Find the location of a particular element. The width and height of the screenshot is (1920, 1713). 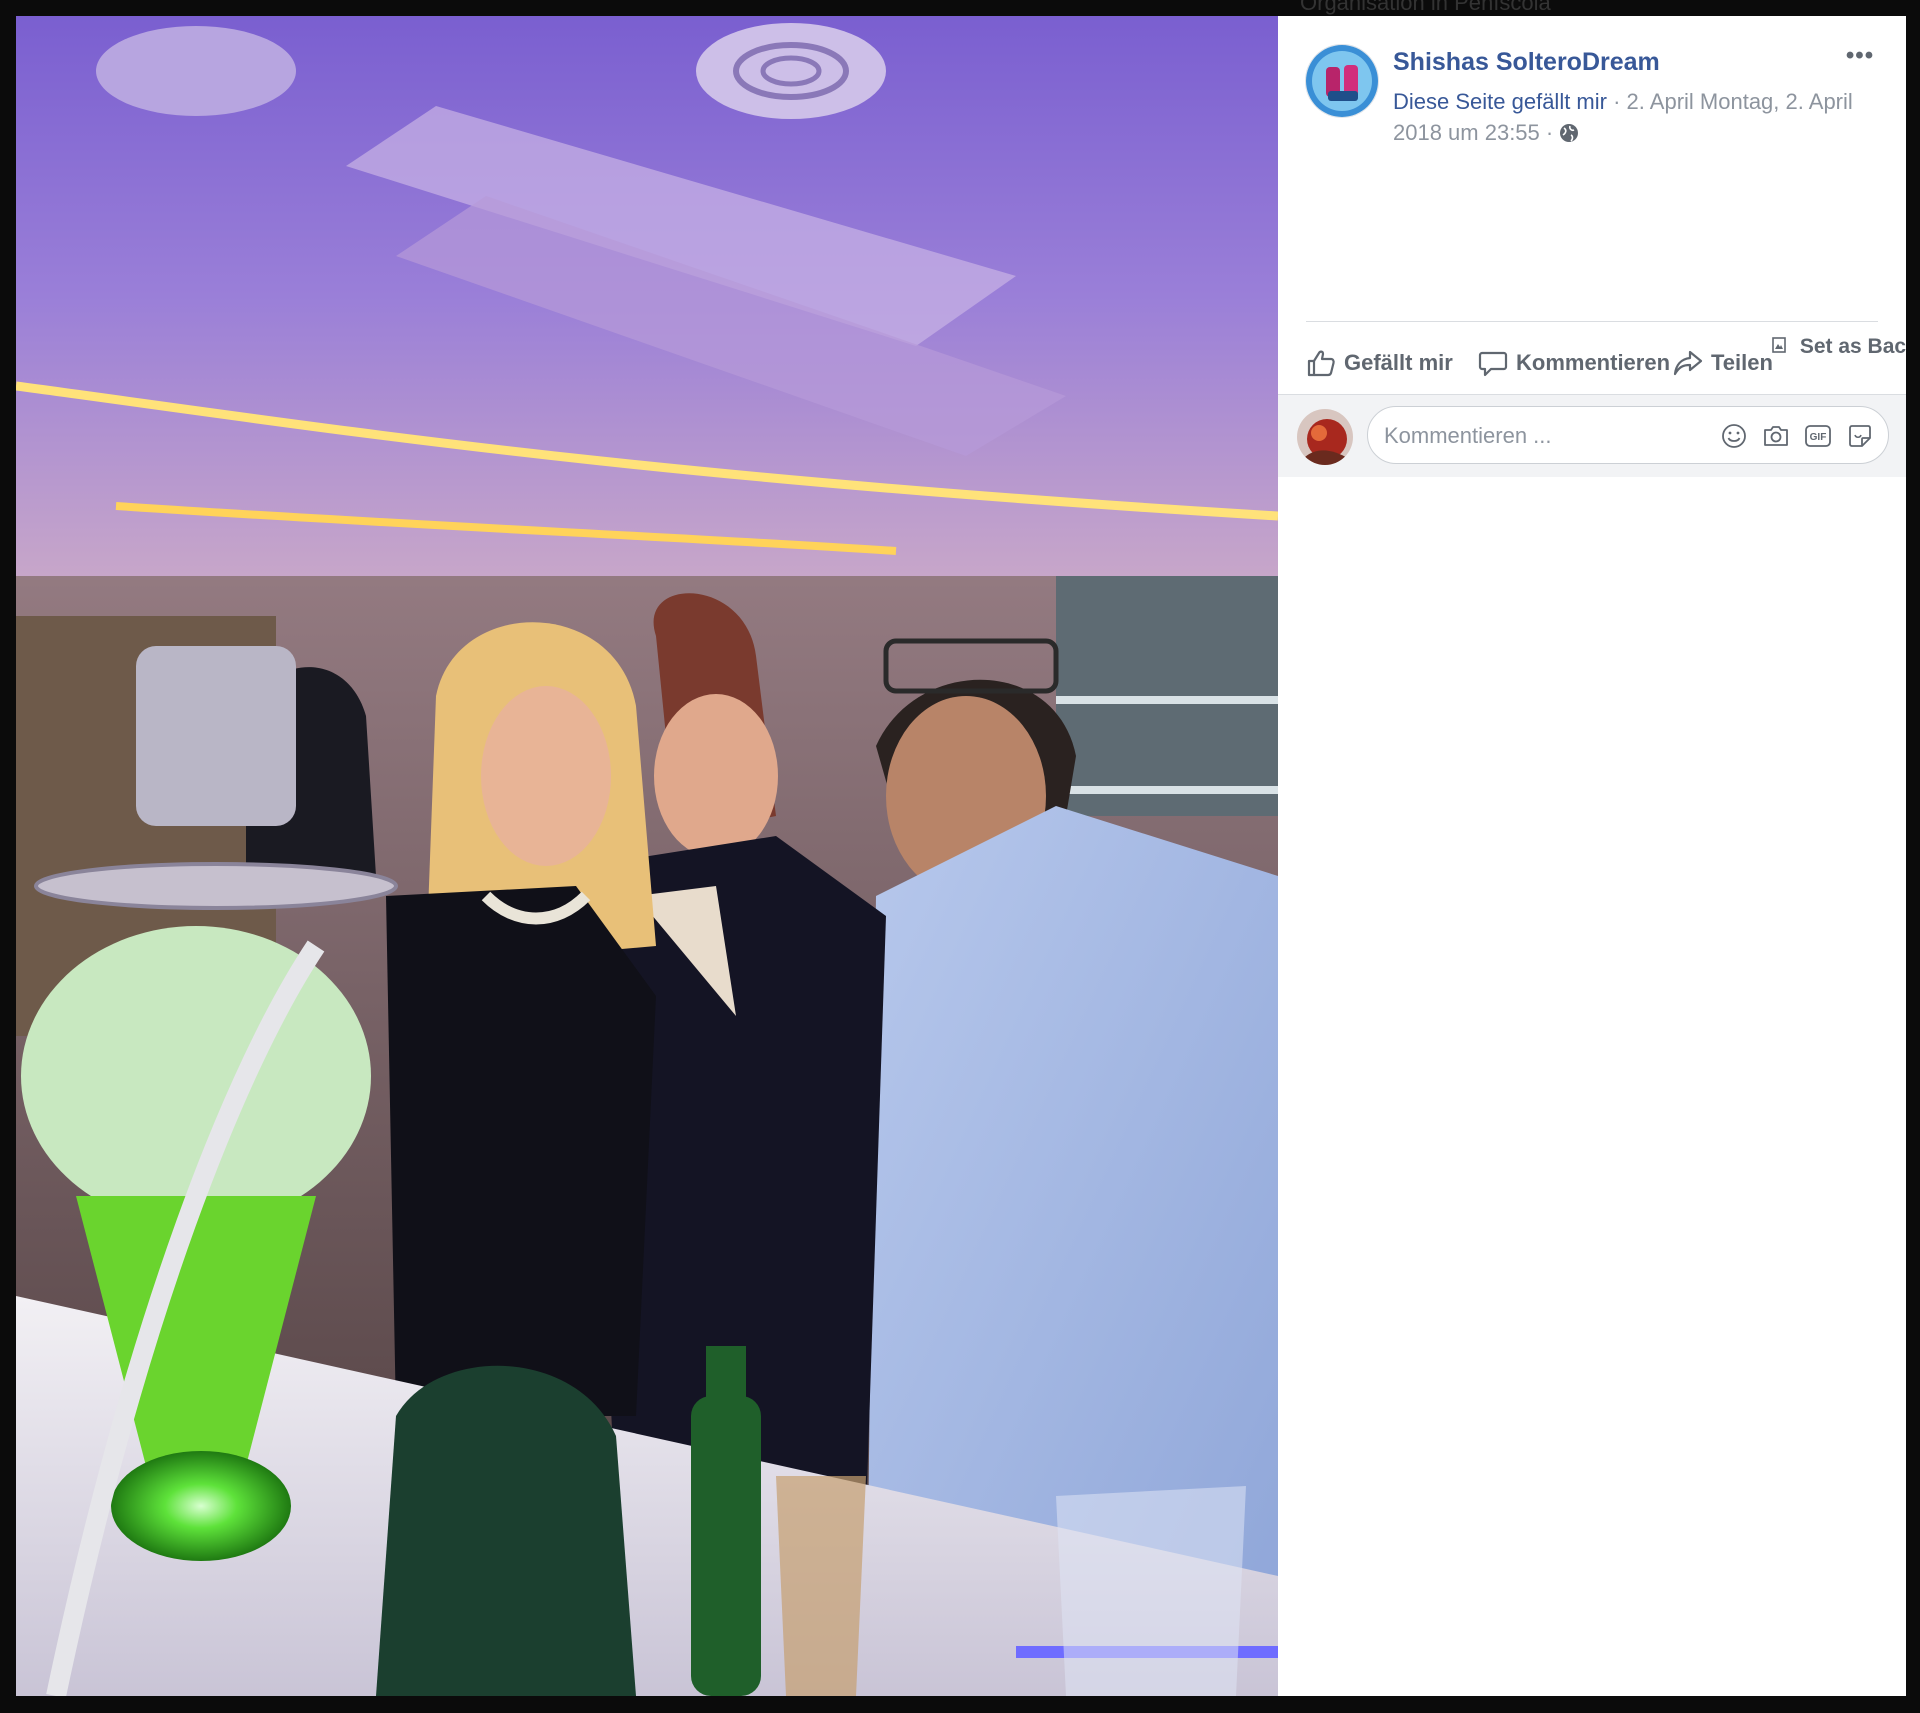

set-background-button: Set as Backgrou is located at coordinates (1839, 360).